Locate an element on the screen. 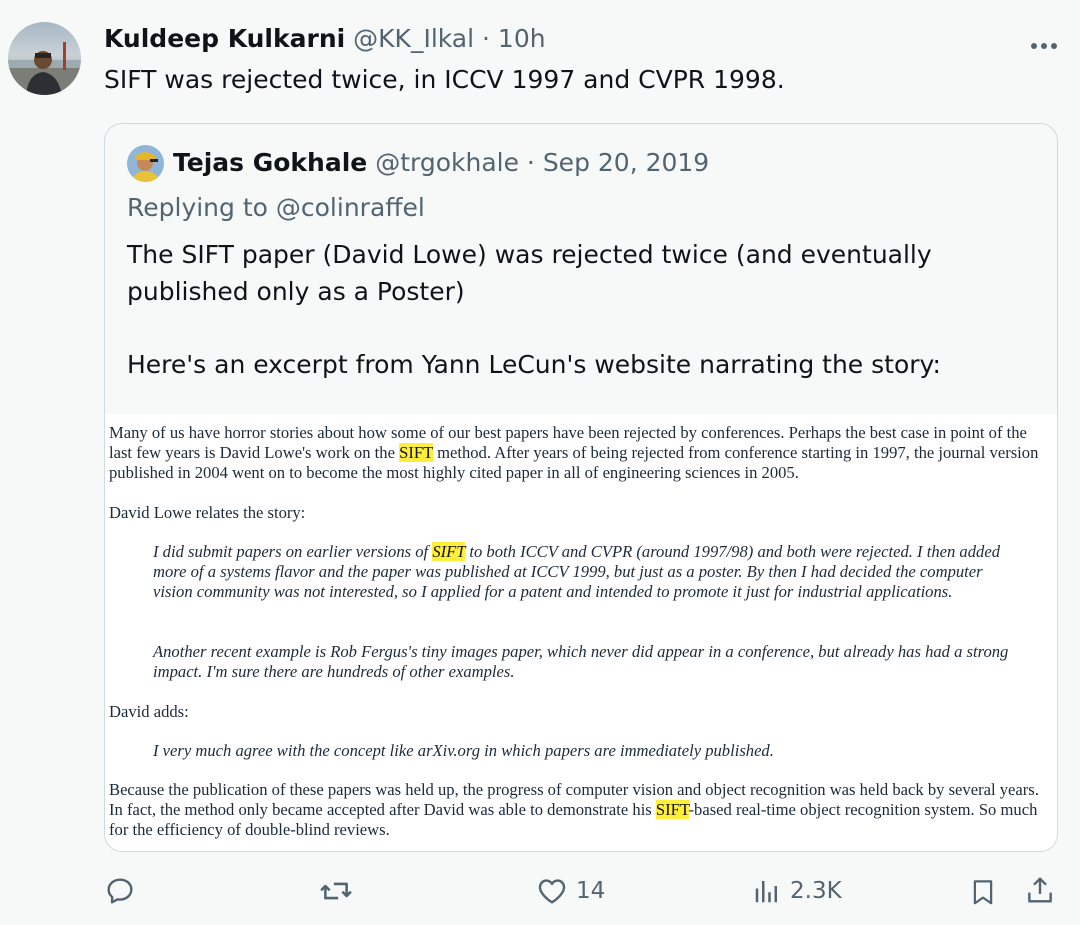  quote-avatar-photo is located at coordinates (145, 163).